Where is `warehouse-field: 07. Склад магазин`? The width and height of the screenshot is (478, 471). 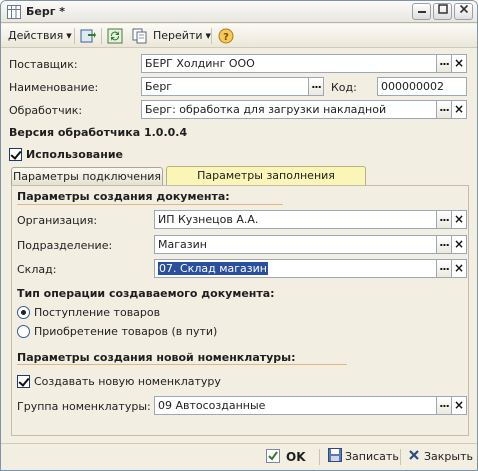
warehouse-field: 07. Склад магазин is located at coordinates (295, 268).